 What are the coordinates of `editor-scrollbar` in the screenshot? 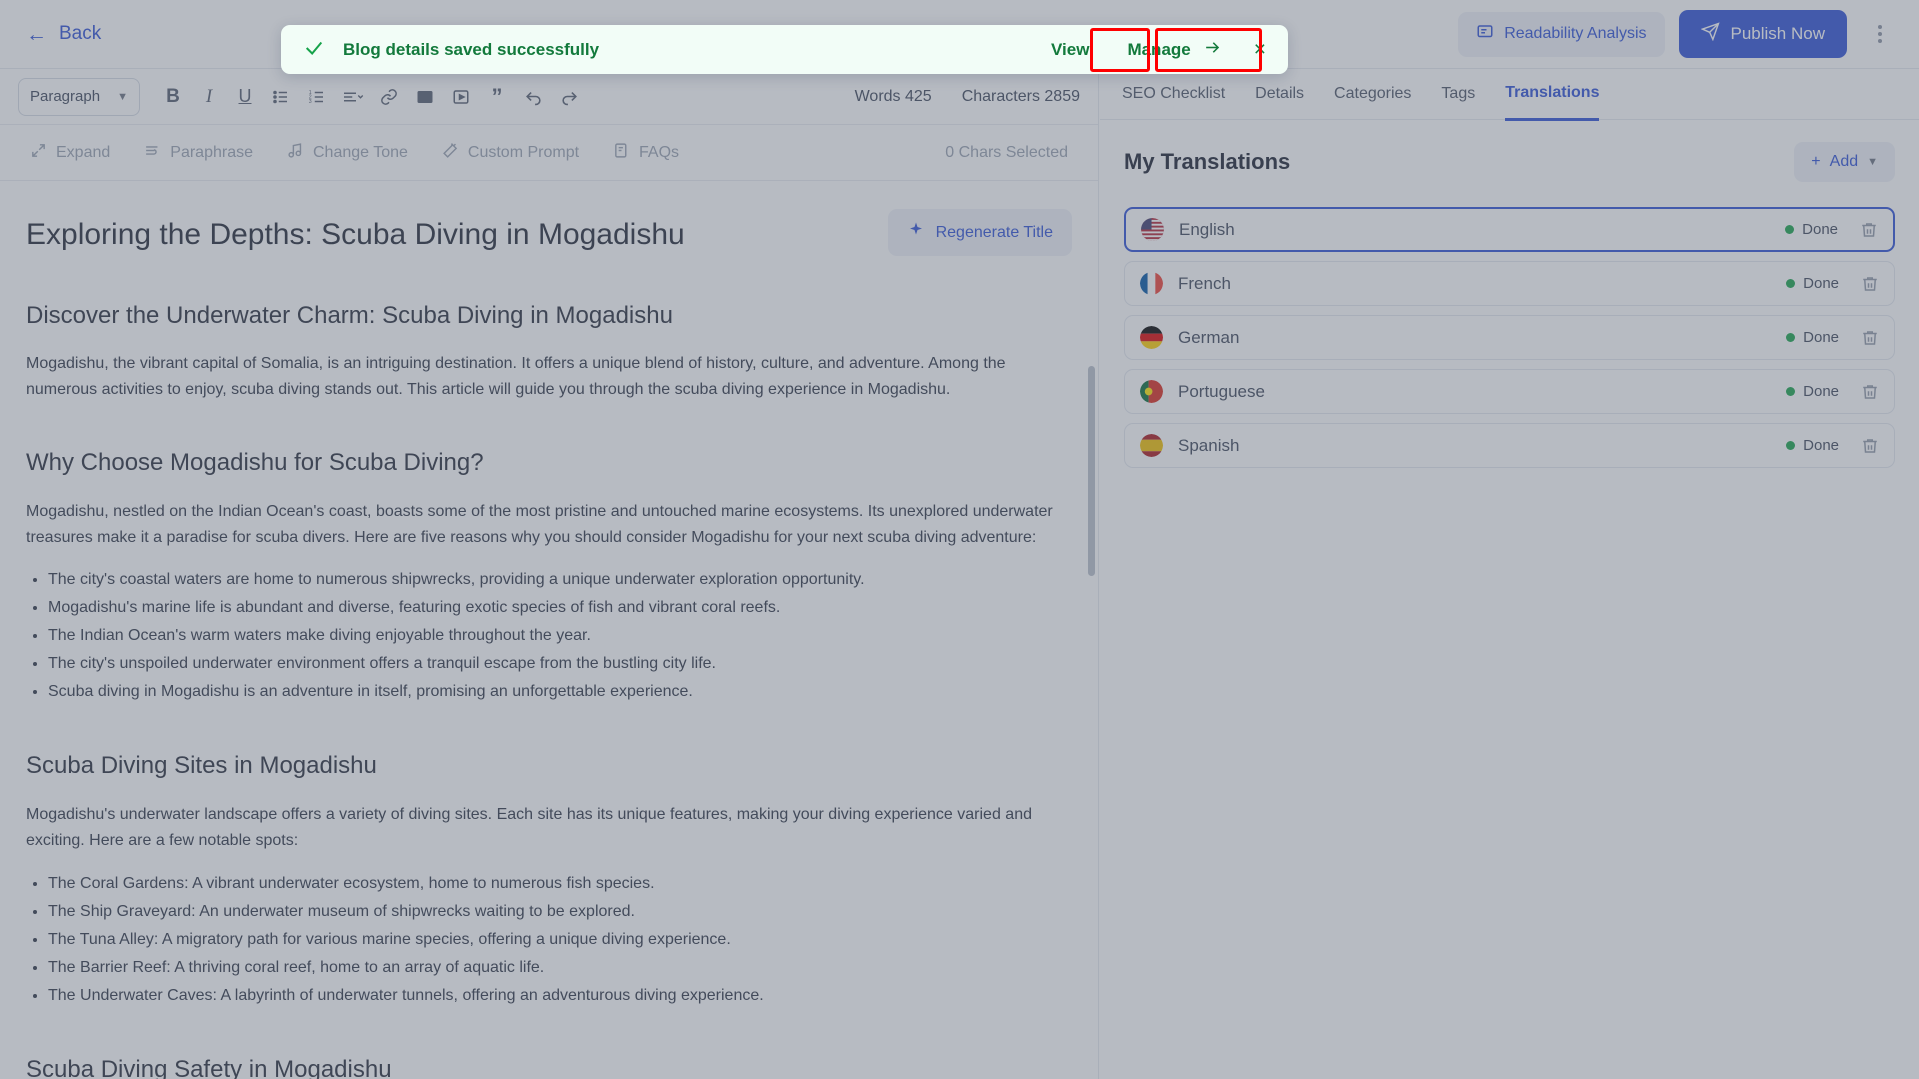 It's located at (1091, 471).